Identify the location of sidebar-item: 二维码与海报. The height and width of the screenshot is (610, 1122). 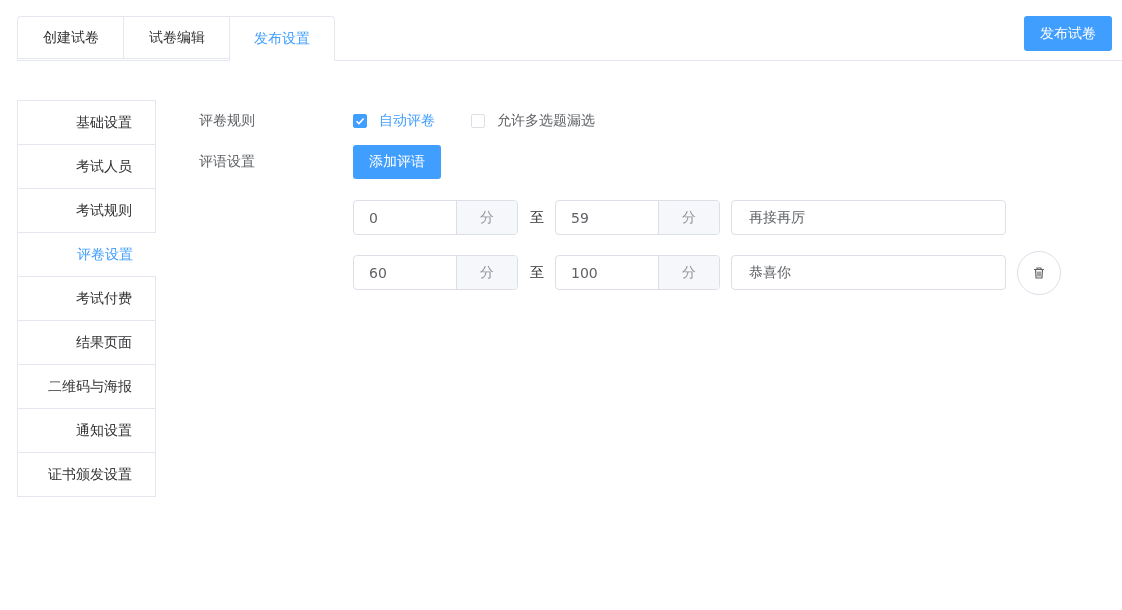
(86, 387).